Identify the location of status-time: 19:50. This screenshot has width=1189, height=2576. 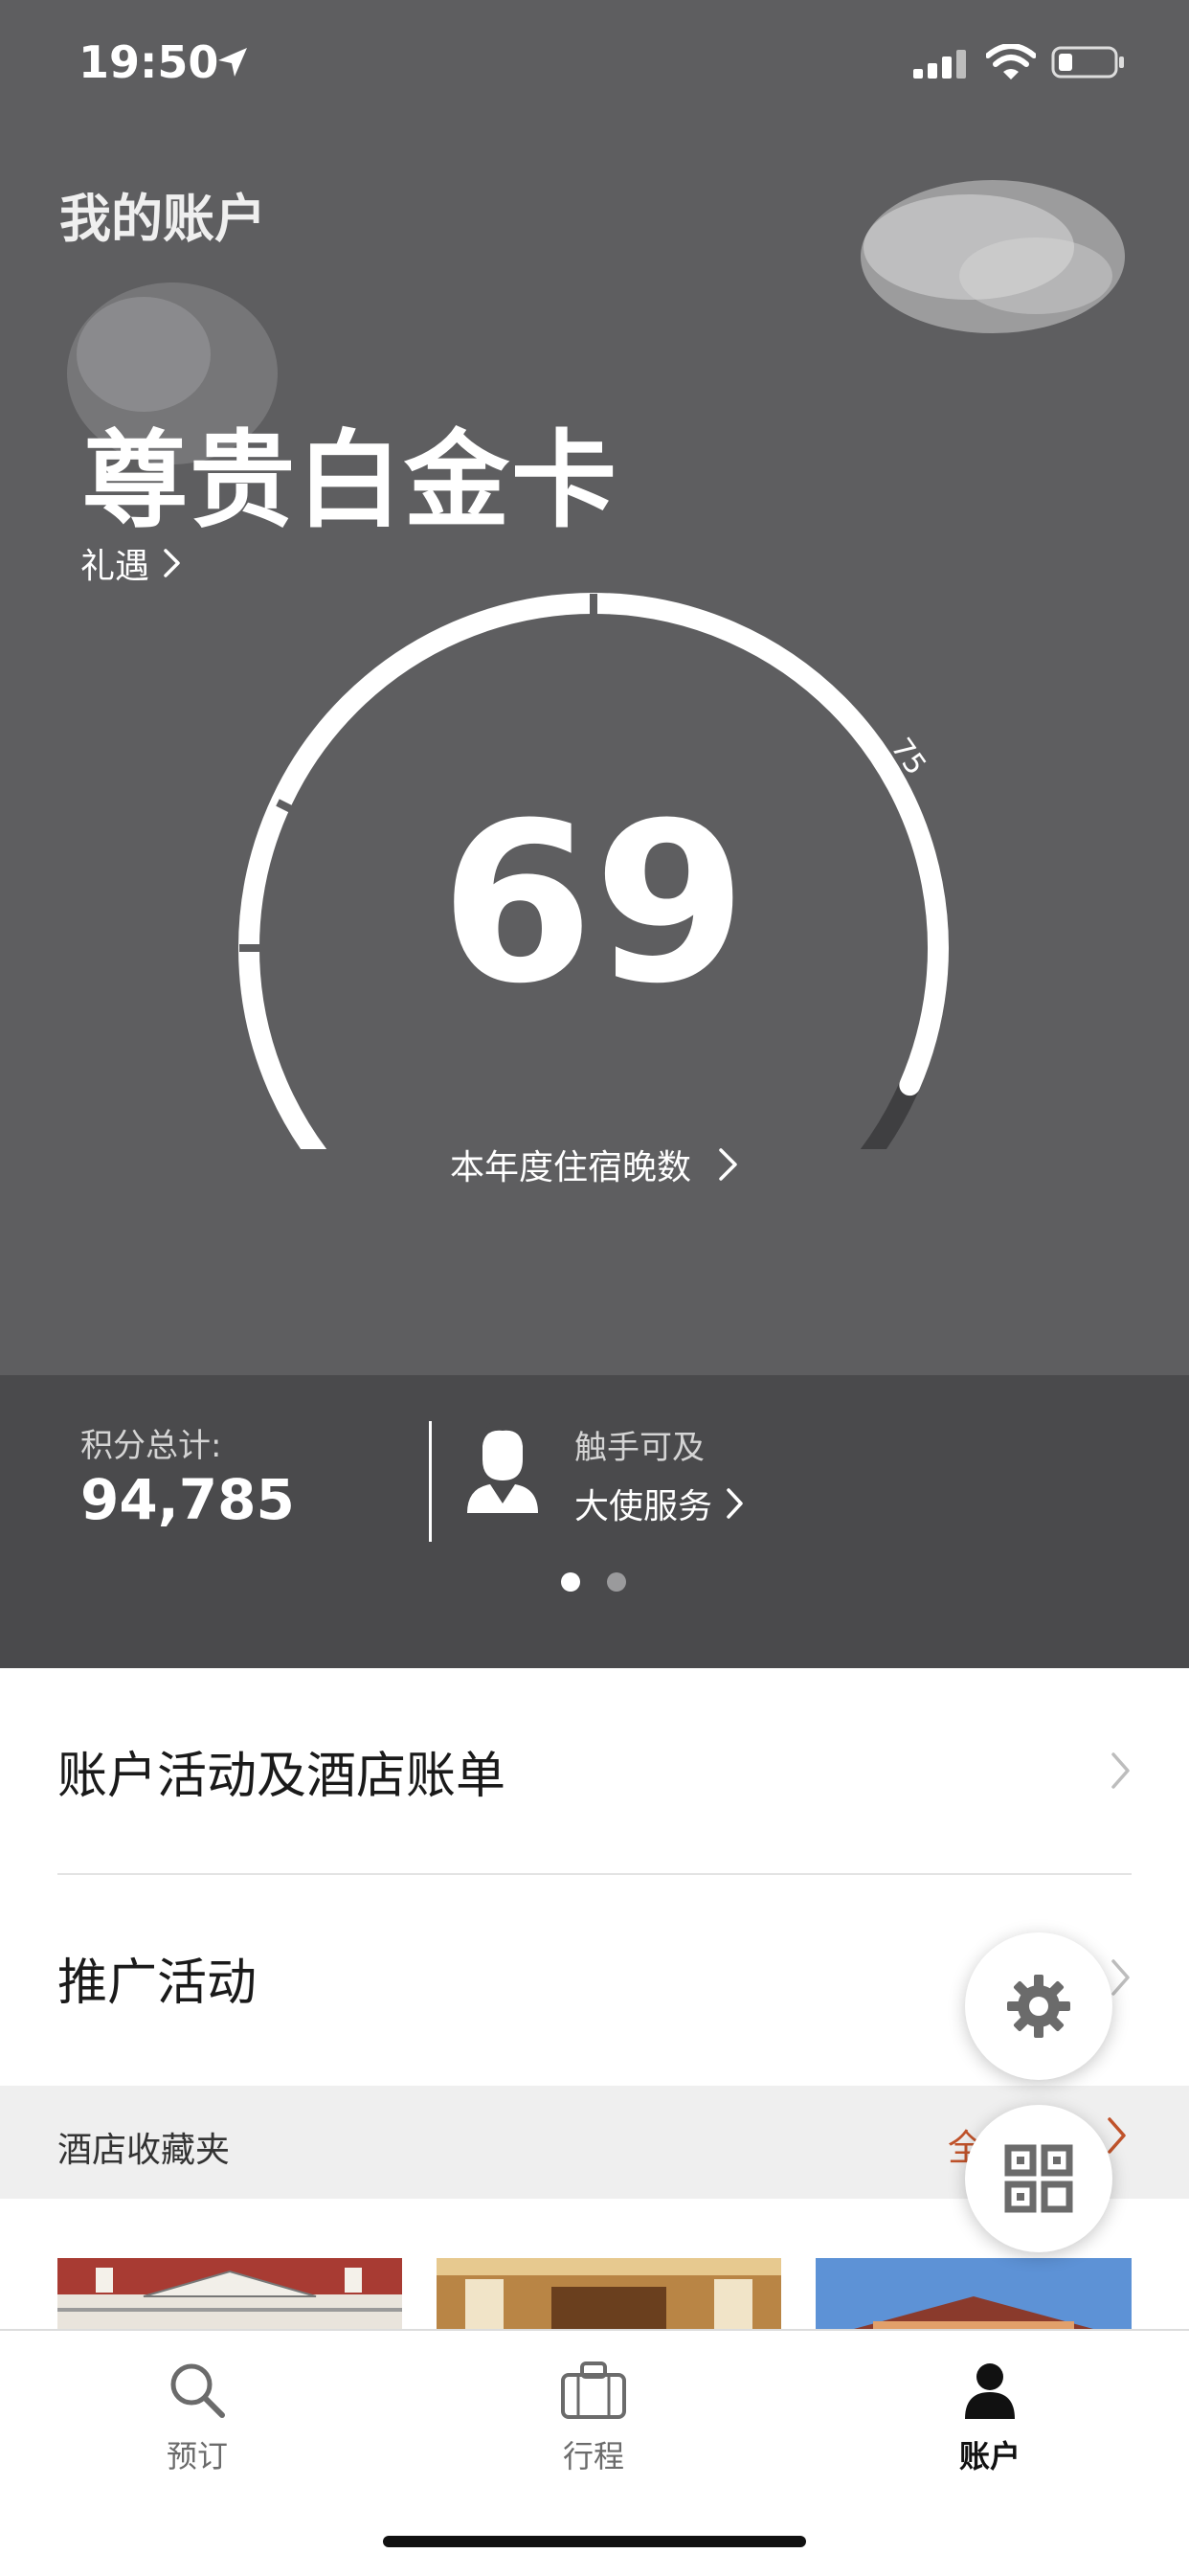
(149, 62).